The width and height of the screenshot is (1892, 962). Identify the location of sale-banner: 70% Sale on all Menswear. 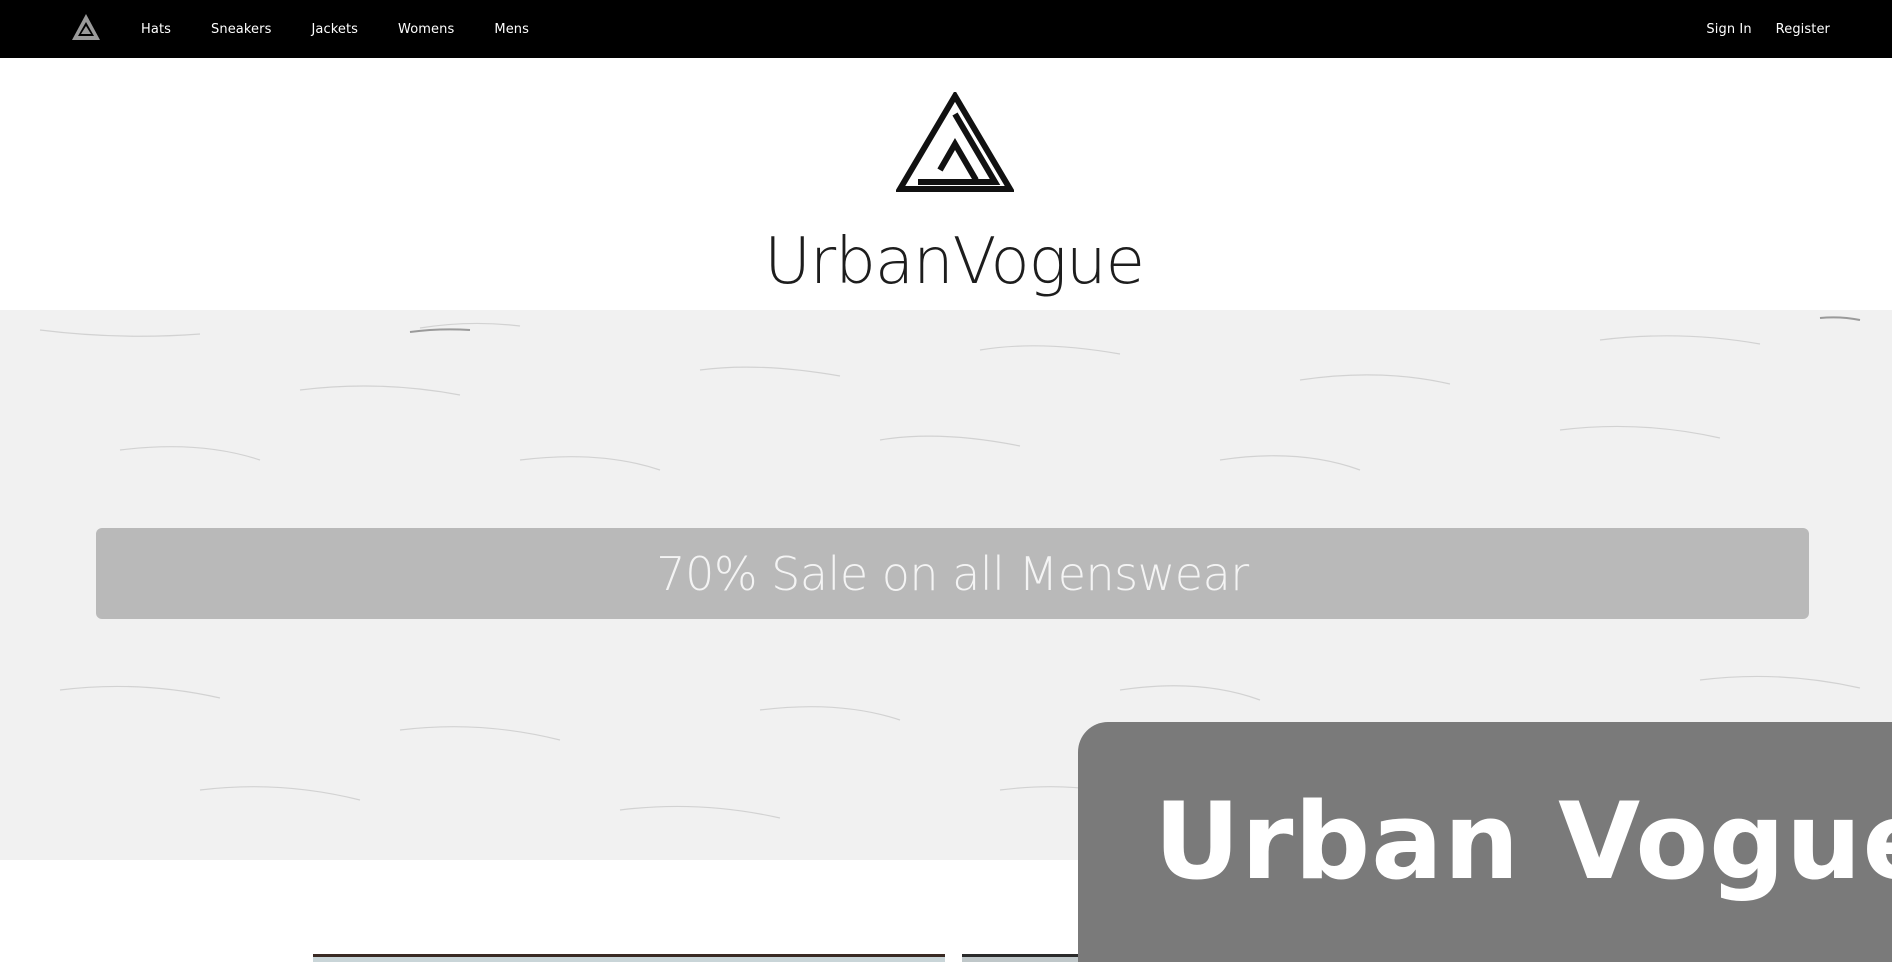
(952, 573).